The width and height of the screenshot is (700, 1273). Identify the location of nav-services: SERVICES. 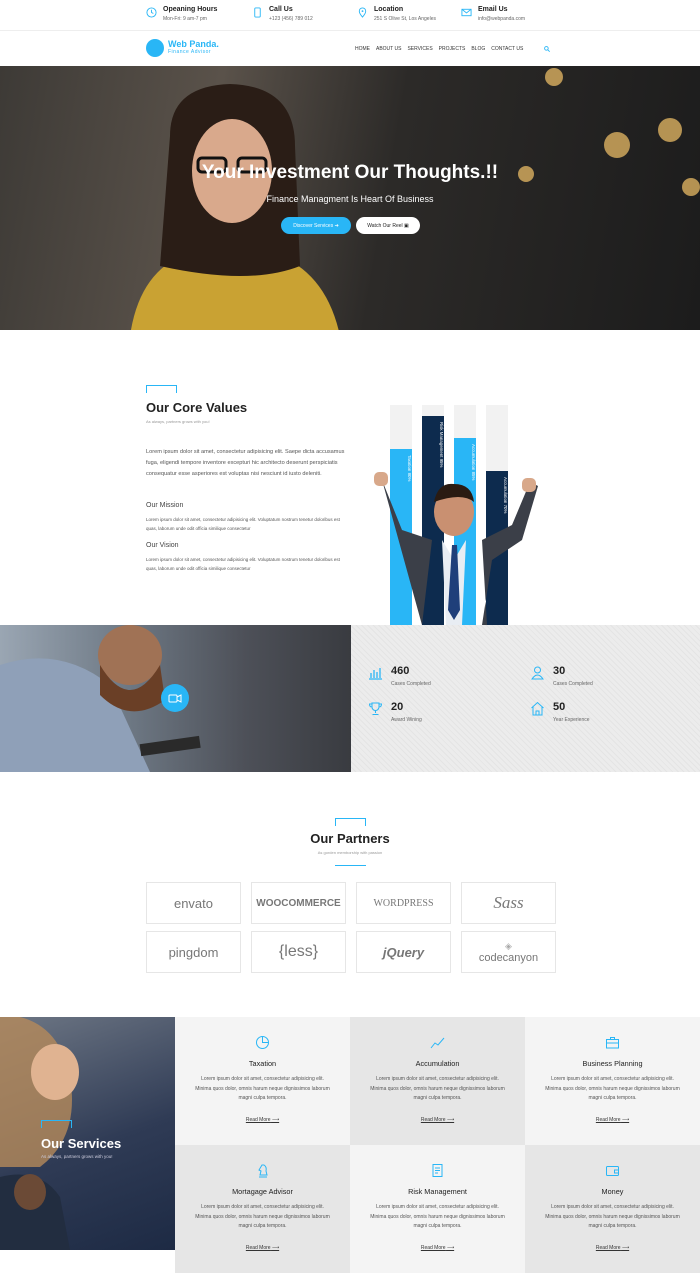
(419, 49).